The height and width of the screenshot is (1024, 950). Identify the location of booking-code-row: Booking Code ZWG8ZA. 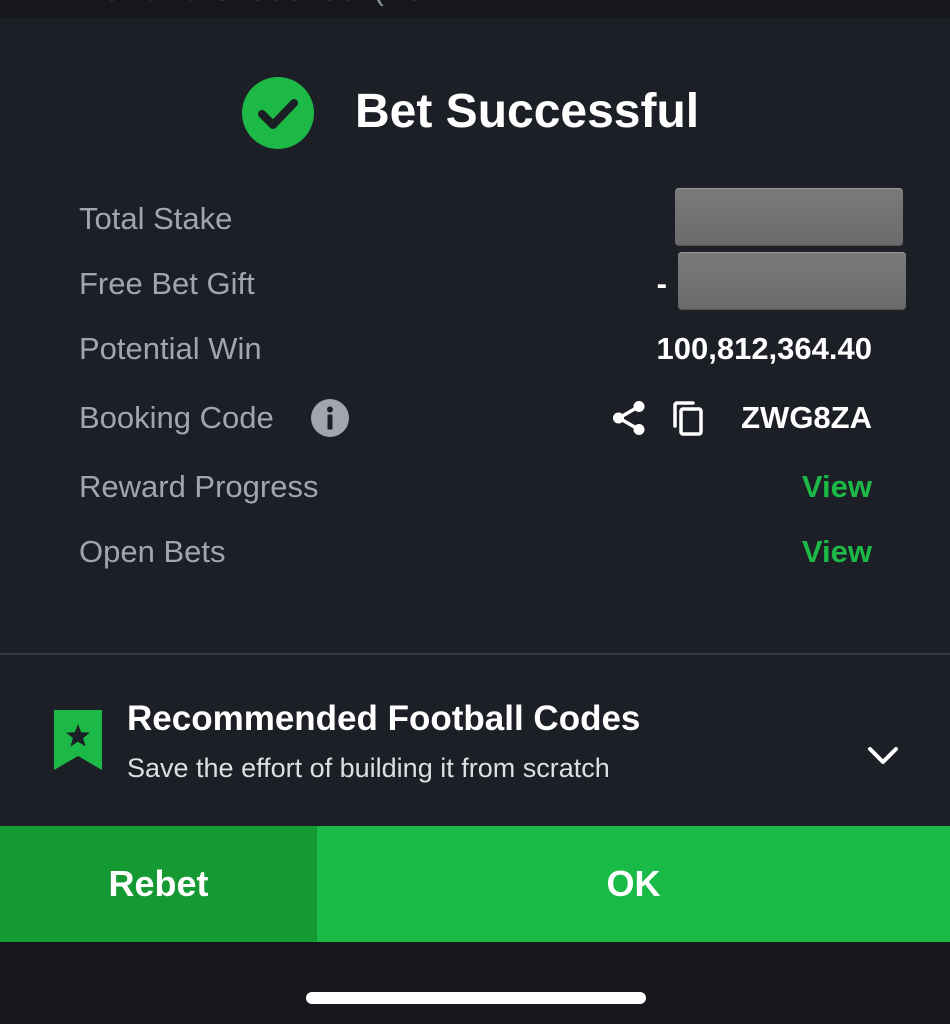
(475, 418).